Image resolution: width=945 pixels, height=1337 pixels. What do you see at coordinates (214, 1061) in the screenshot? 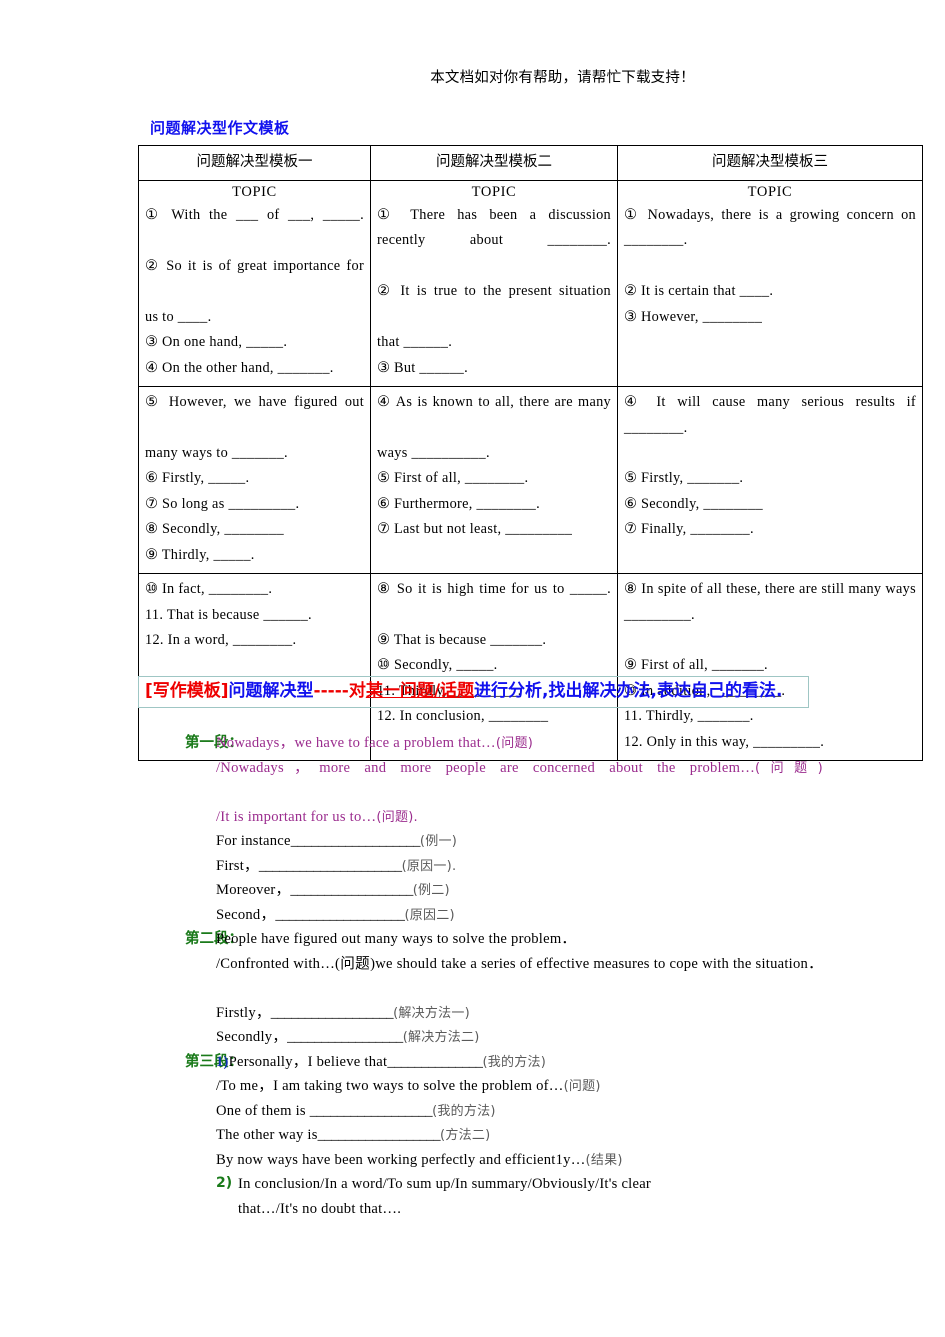
I see `paragraph-three-label: 第三段：` at bounding box center [214, 1061].